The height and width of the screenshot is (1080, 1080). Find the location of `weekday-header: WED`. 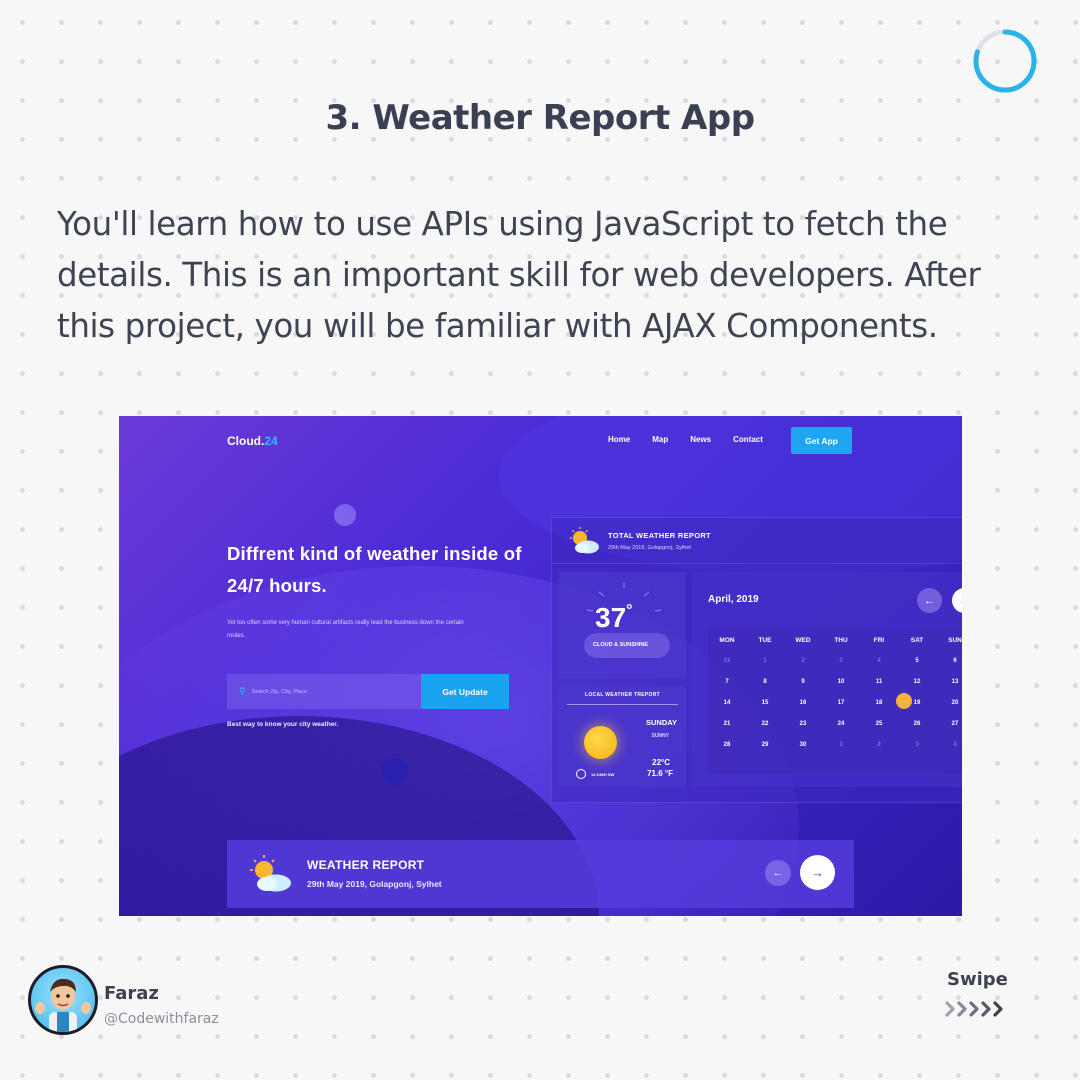

weekday-header: WED is located at coordinates (803, 640).